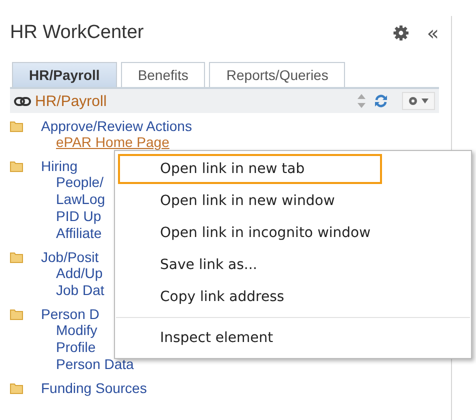 The height and width of the screenshot is (420, 476). Describe the element at coordinates (81, 199) in the screenshot. I see `nav-link: LawLog` at that location.